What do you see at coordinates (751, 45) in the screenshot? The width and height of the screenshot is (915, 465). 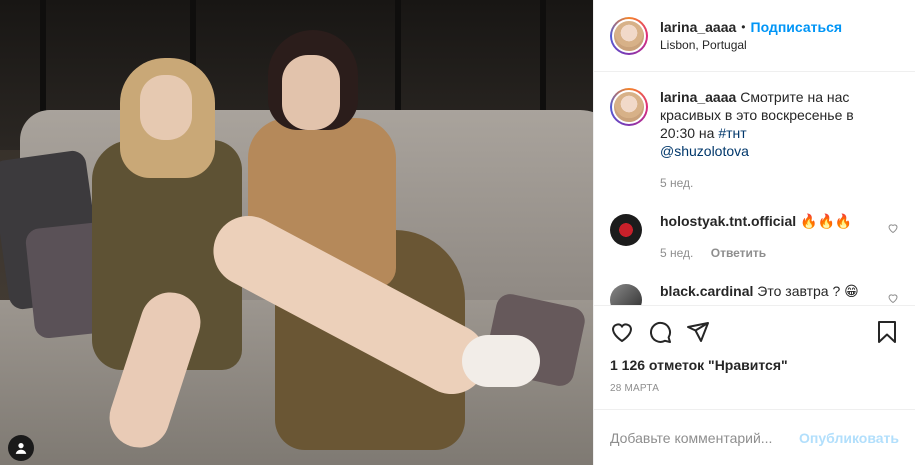 I see `location-link: Lisbon, Portugal` at bounding box center [751, 45].